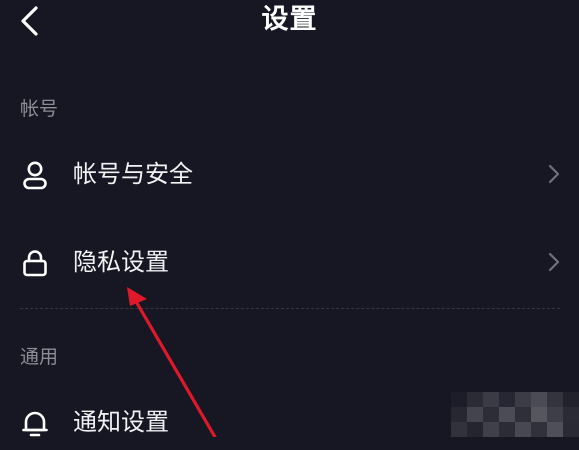 This screenshot has height=450, width=579. I want to click on page-title: 设置, so click(289, 19).